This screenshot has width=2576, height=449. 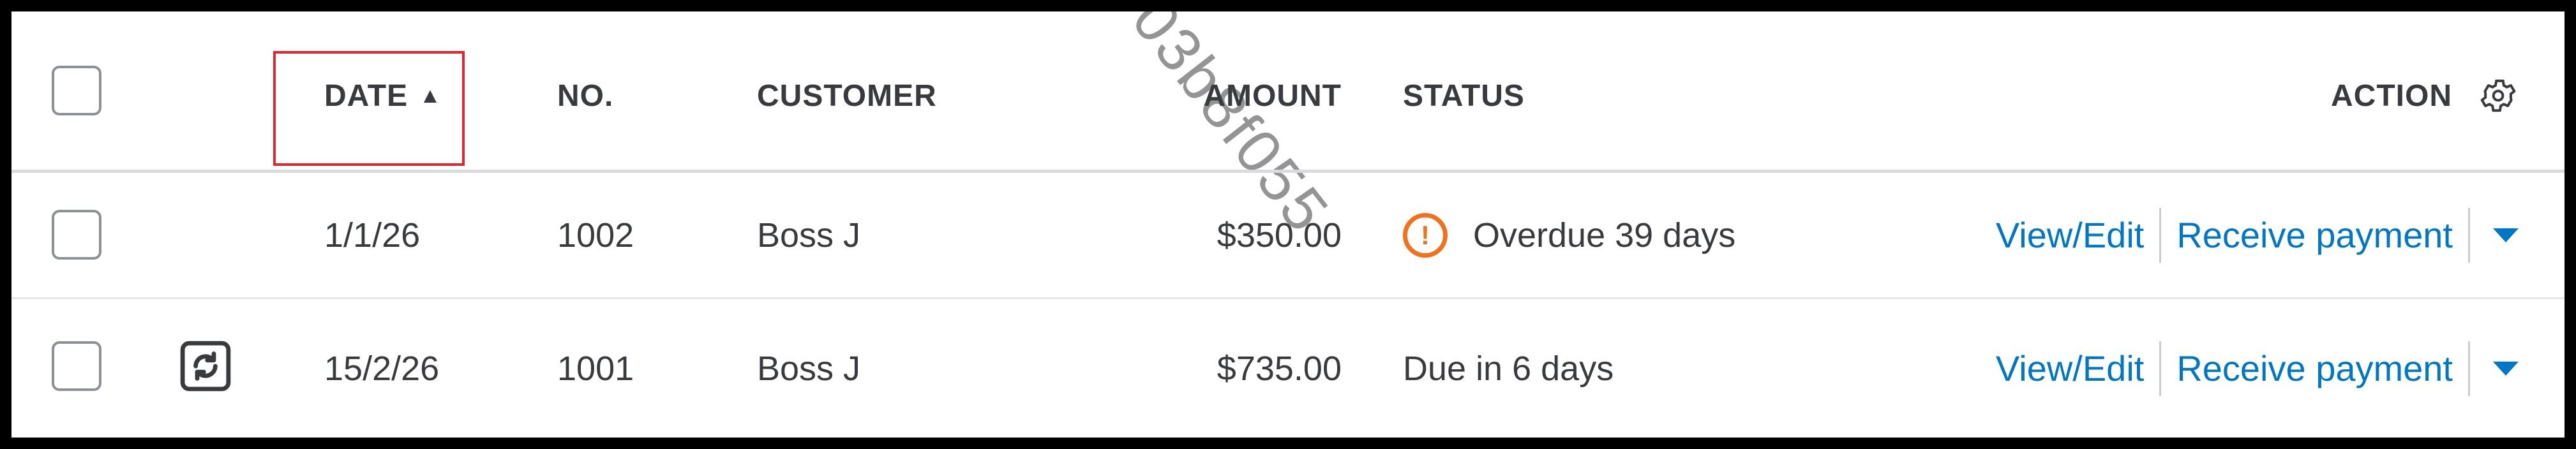 What do you see at coordinates (585, 96) in the screenshot?
I see `column-header-no: NO.` at bounding box center [585, 96].